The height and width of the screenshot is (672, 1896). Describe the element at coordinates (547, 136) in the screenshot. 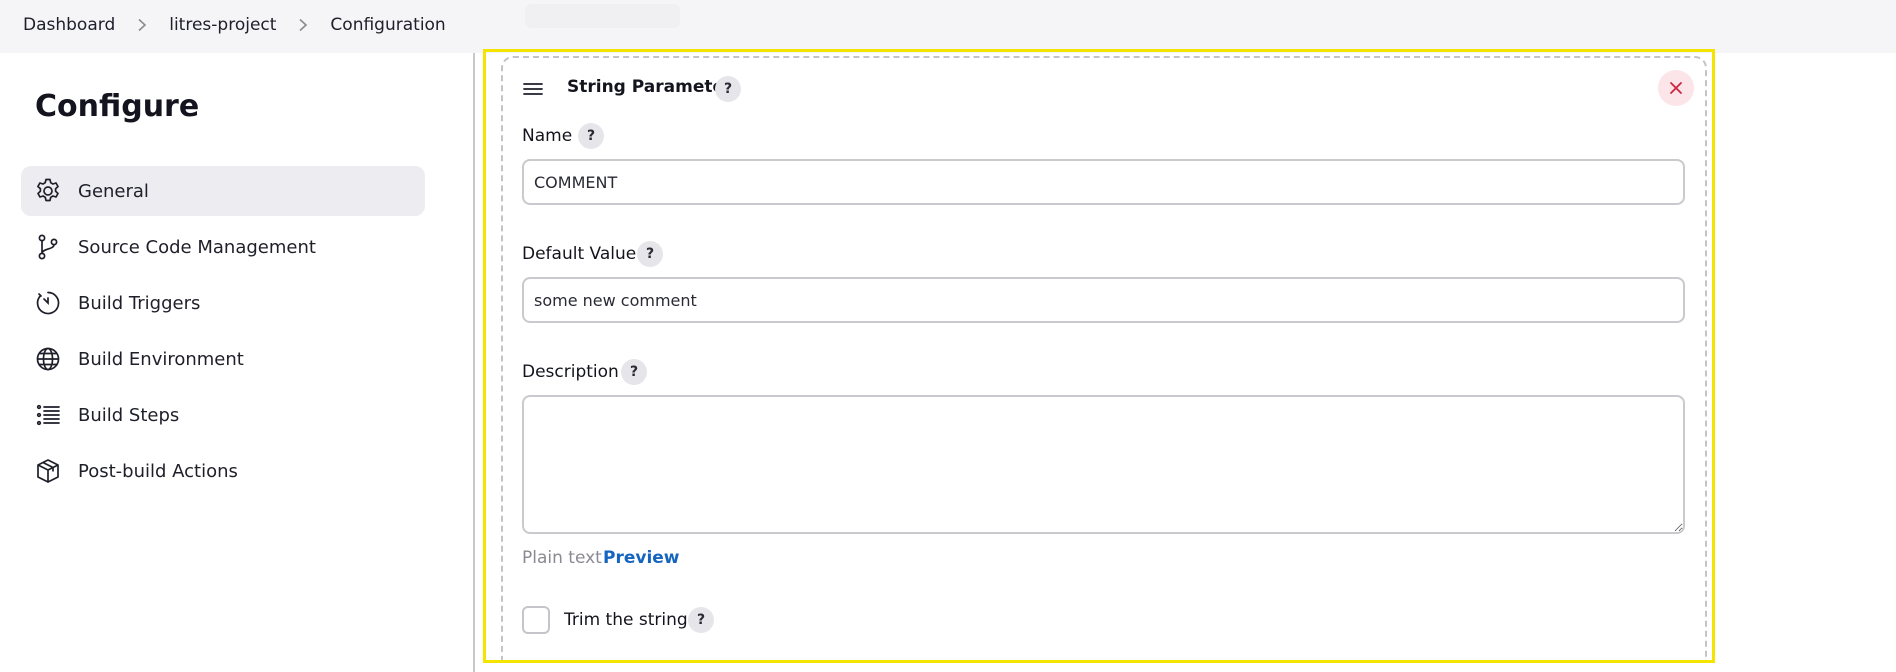

I see `name-label: Name` at that location.